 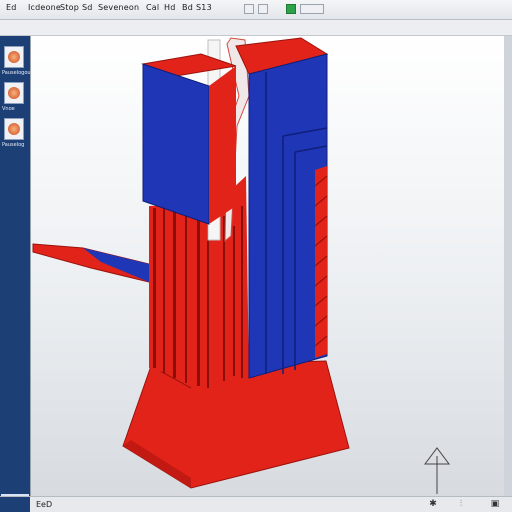 I want to click on menu-item-4: Sd, so click(x=87, y=7).